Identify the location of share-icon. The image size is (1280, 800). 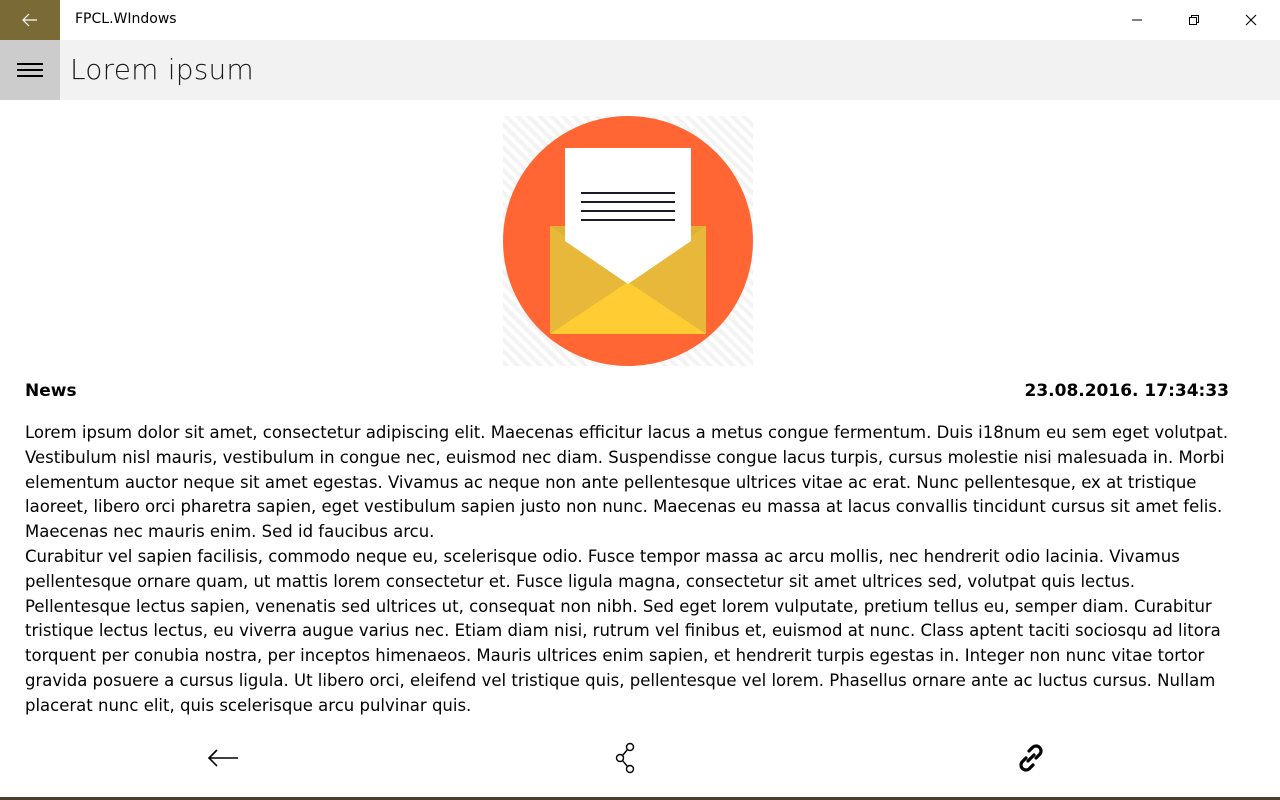
(625, 758).